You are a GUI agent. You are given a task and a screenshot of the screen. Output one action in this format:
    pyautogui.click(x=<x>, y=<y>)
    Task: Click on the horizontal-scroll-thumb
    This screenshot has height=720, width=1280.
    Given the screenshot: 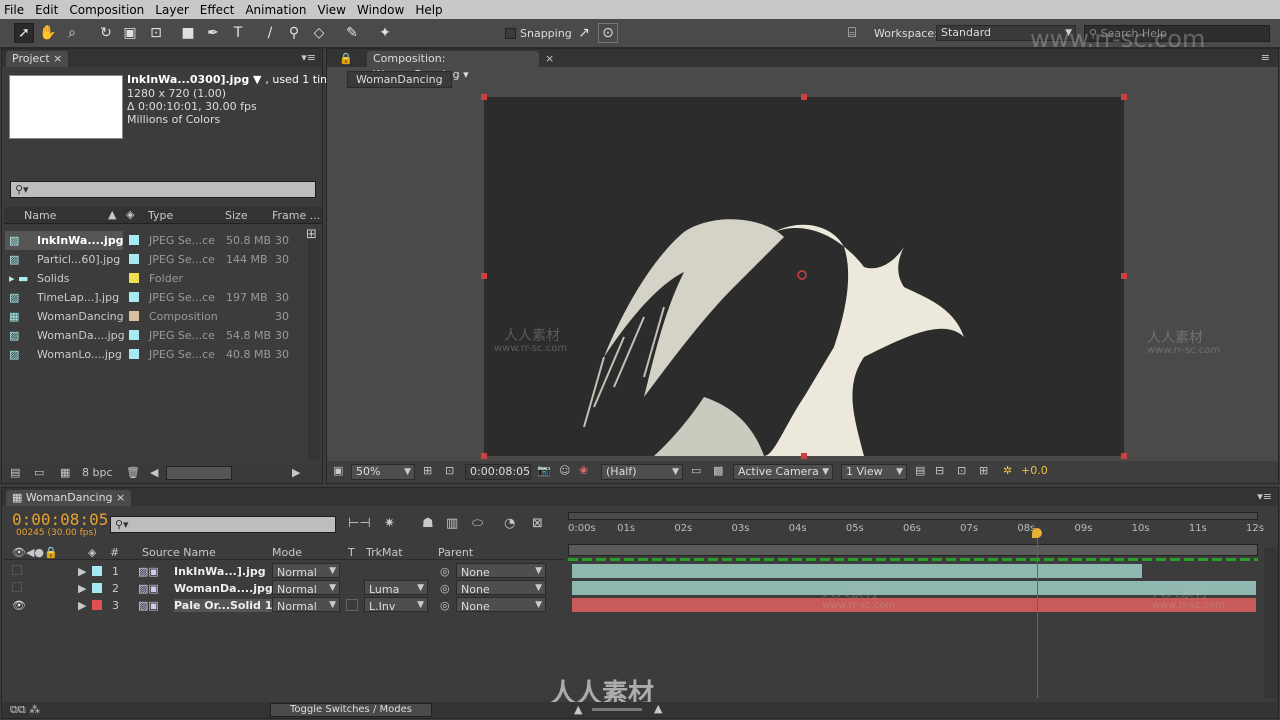 What is the action you would take?
    pyautogui.click(x=199, y=473)
    